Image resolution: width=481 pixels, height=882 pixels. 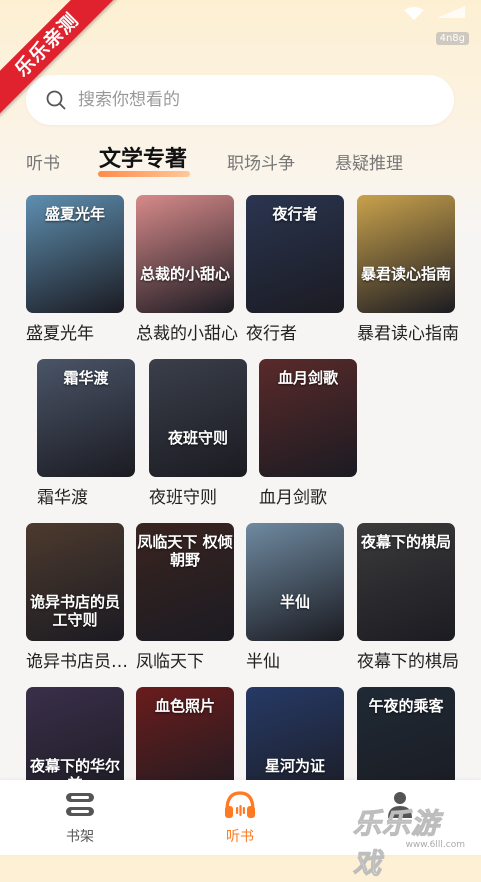 What do you see at coordinates (75, 582) in the screenshot?
I see `book-cover: 诡异书店的员工守则` at bounding box center [75, 582].